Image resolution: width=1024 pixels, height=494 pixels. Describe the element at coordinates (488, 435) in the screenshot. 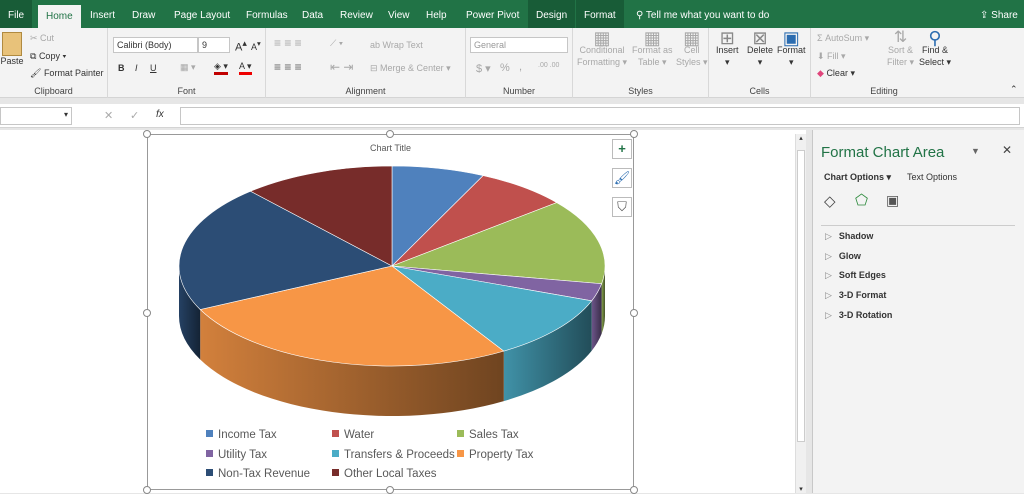

I see `legend-item: Sales Tax` at that location.